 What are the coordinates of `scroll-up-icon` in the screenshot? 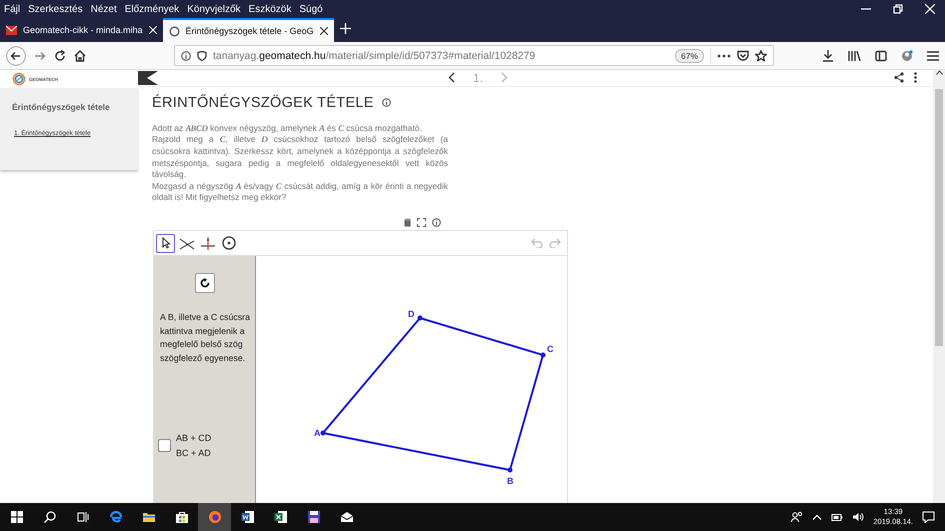 It's located at (939, 72).